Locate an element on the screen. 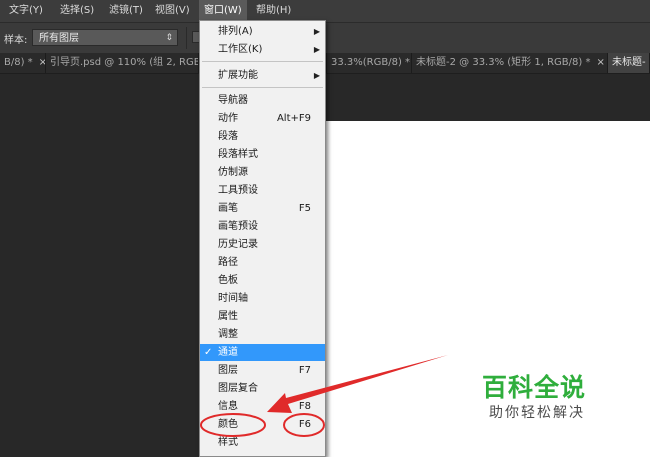 The image size is (650, 457). menu-filter: 滤镜(T) is located at coordinates (126, 11).